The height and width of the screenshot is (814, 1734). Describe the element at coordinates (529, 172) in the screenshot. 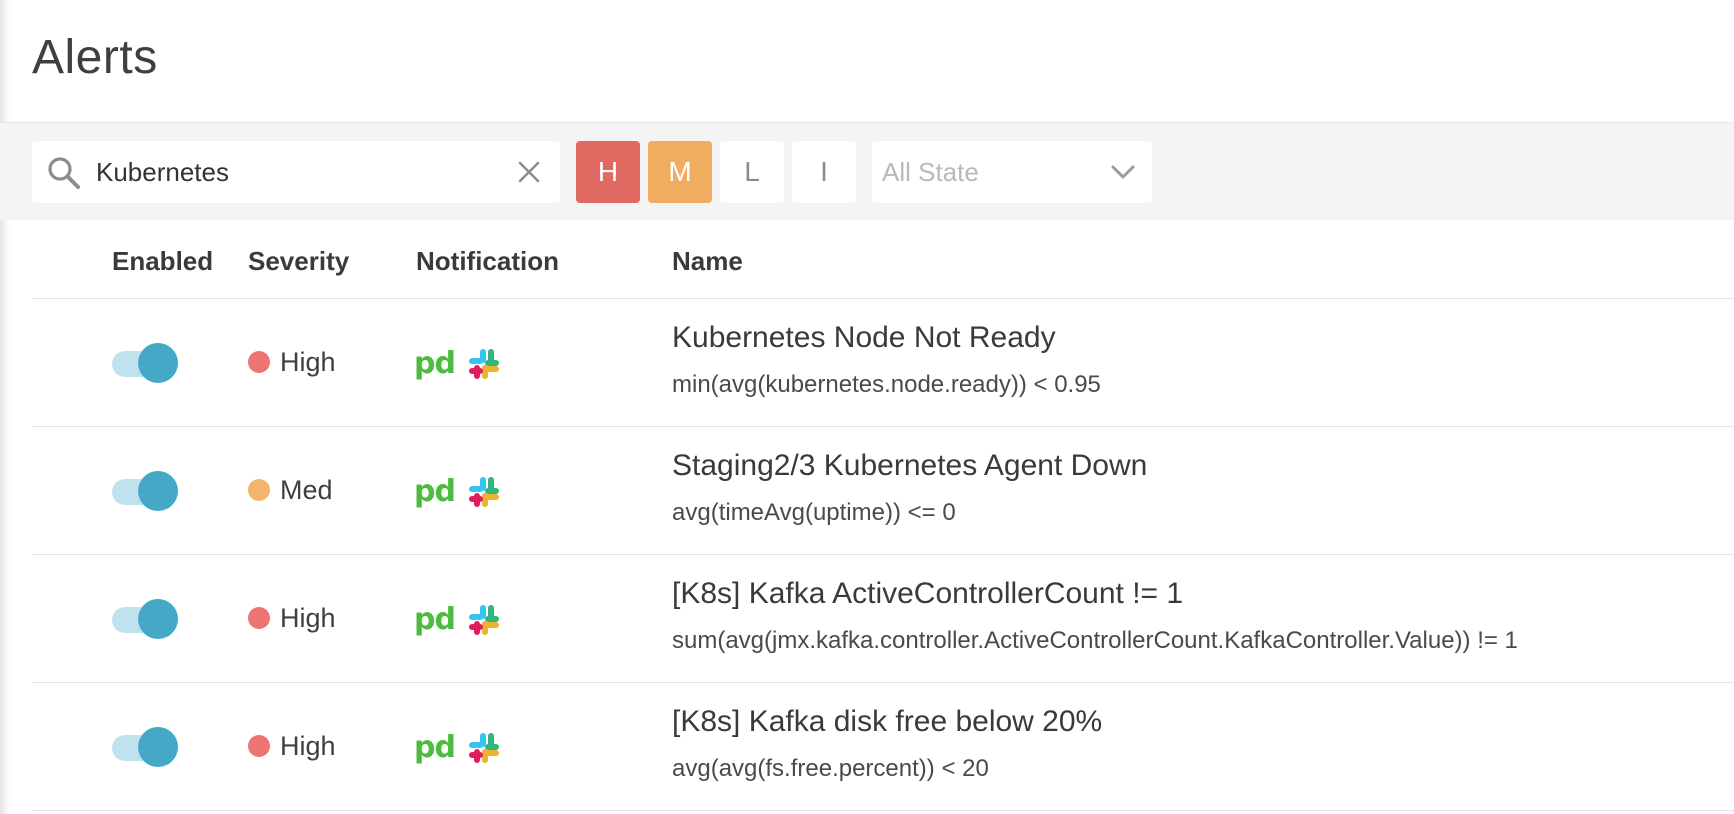

I see `clear-search-icon` at that location.